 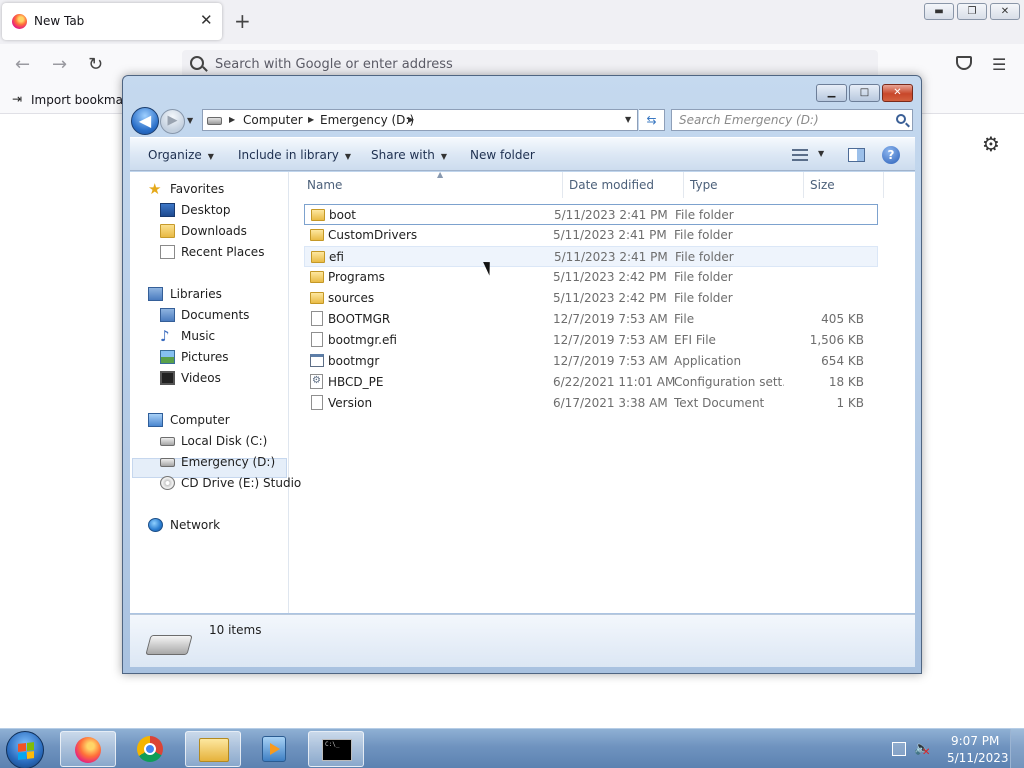 I want to click on search-input: Search Emergency (D:), so click(x=792, y=120).